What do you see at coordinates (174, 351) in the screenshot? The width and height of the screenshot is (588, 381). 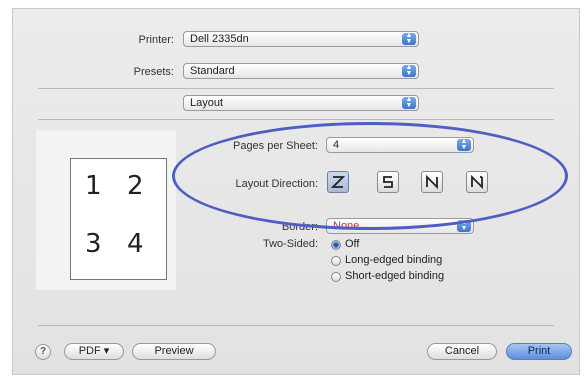 I see `preview-button: Preview` at bounding box center [174, 351].